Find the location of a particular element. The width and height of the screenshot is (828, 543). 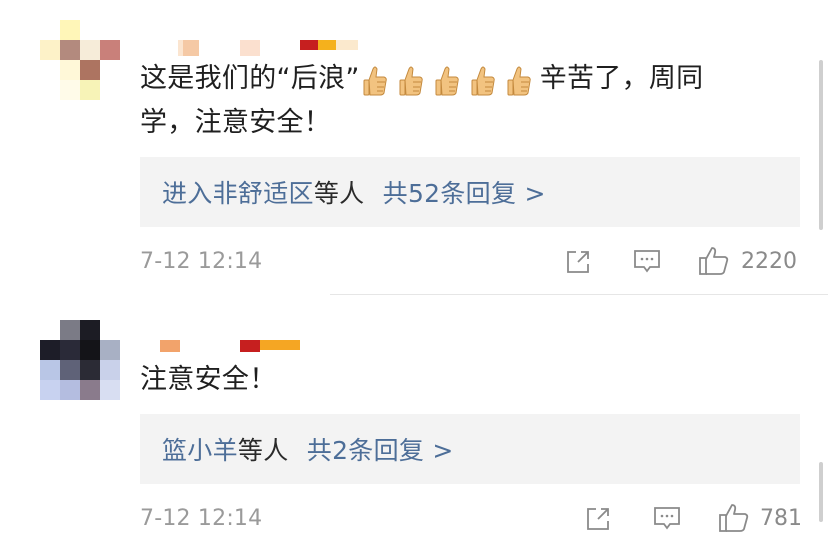

comment-text: 这是我们的“后浪” 辛苦了，周同 学，注意安全！ is located at coordinates (470, 101).